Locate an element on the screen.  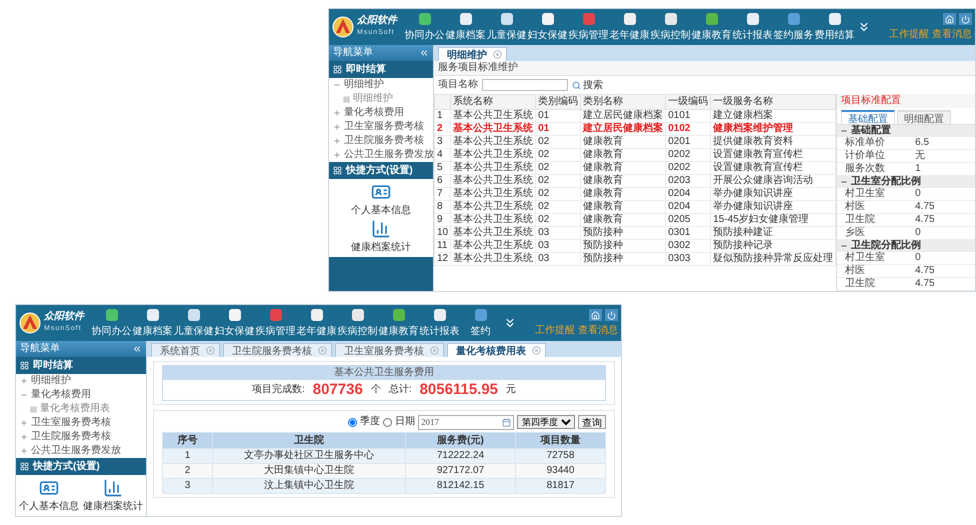
table-cell: 15-45岁妇女健康管理 is located at coordinates (773, 220).